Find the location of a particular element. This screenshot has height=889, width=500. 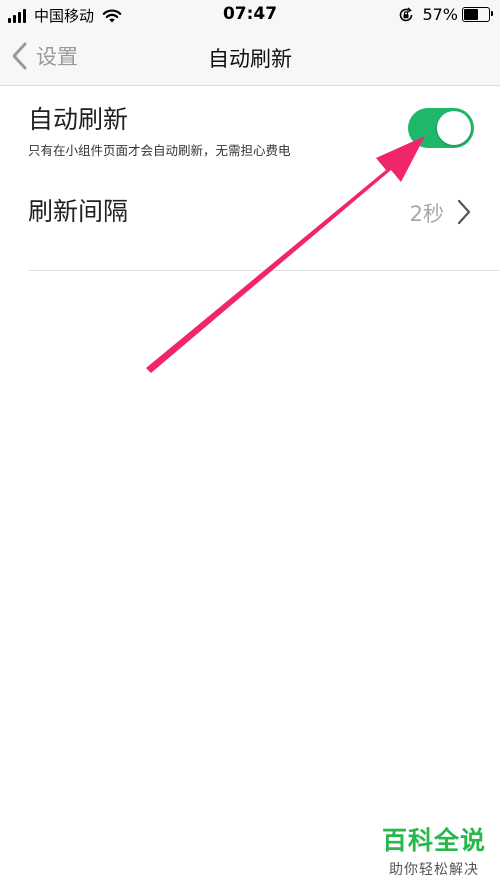

status-bar: 中国移动 07:47 57% is located at coordinates (250, 15).